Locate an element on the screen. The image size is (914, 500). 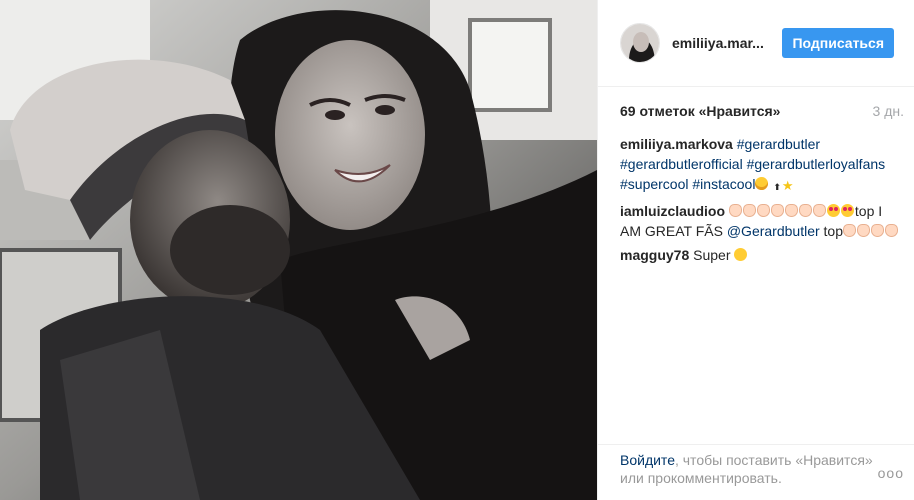
likes-count: 69 отметок «Нравится» is located at coordinates (700, 111).